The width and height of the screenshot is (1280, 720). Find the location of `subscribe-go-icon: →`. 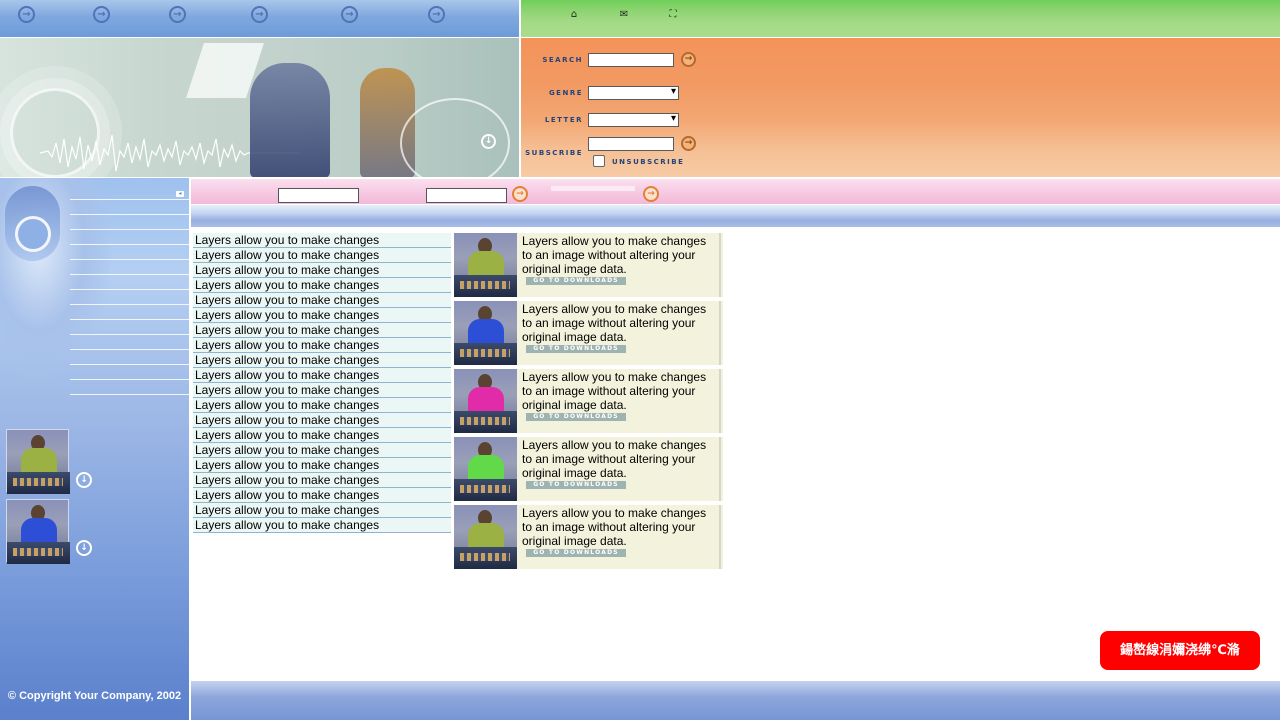

subscribe-go-icon: → is located at coordinates (688, 143).